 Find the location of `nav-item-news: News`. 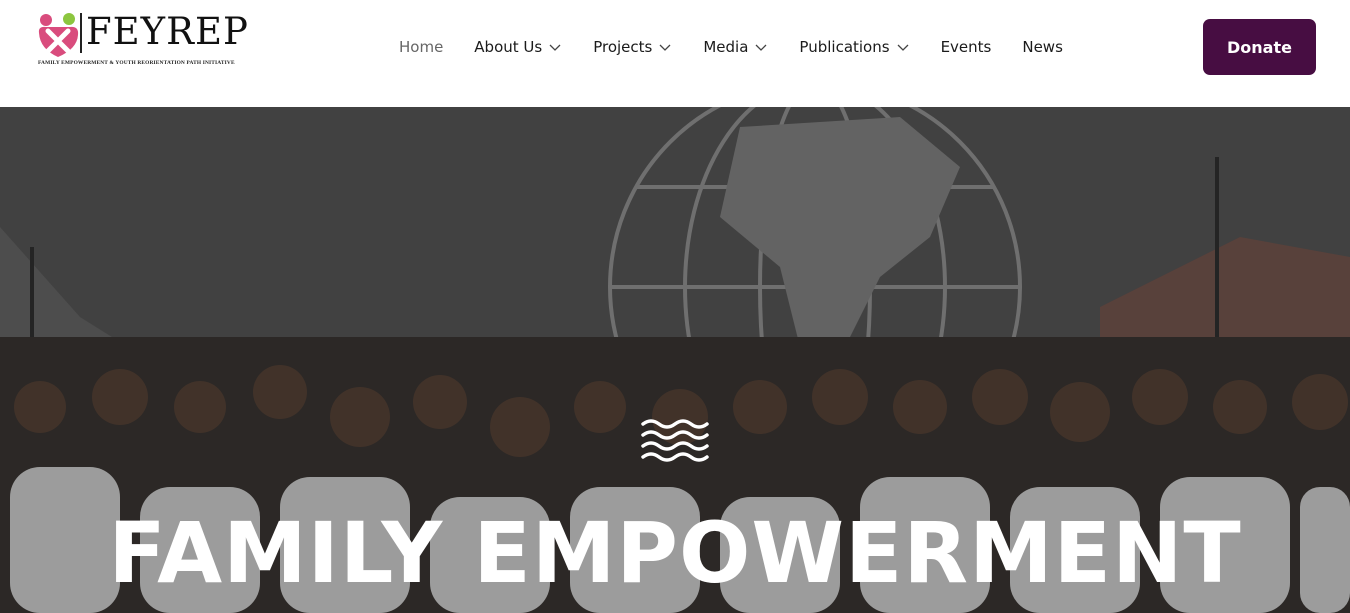

nav-item-news: News is located at coordinates (1042, 47).